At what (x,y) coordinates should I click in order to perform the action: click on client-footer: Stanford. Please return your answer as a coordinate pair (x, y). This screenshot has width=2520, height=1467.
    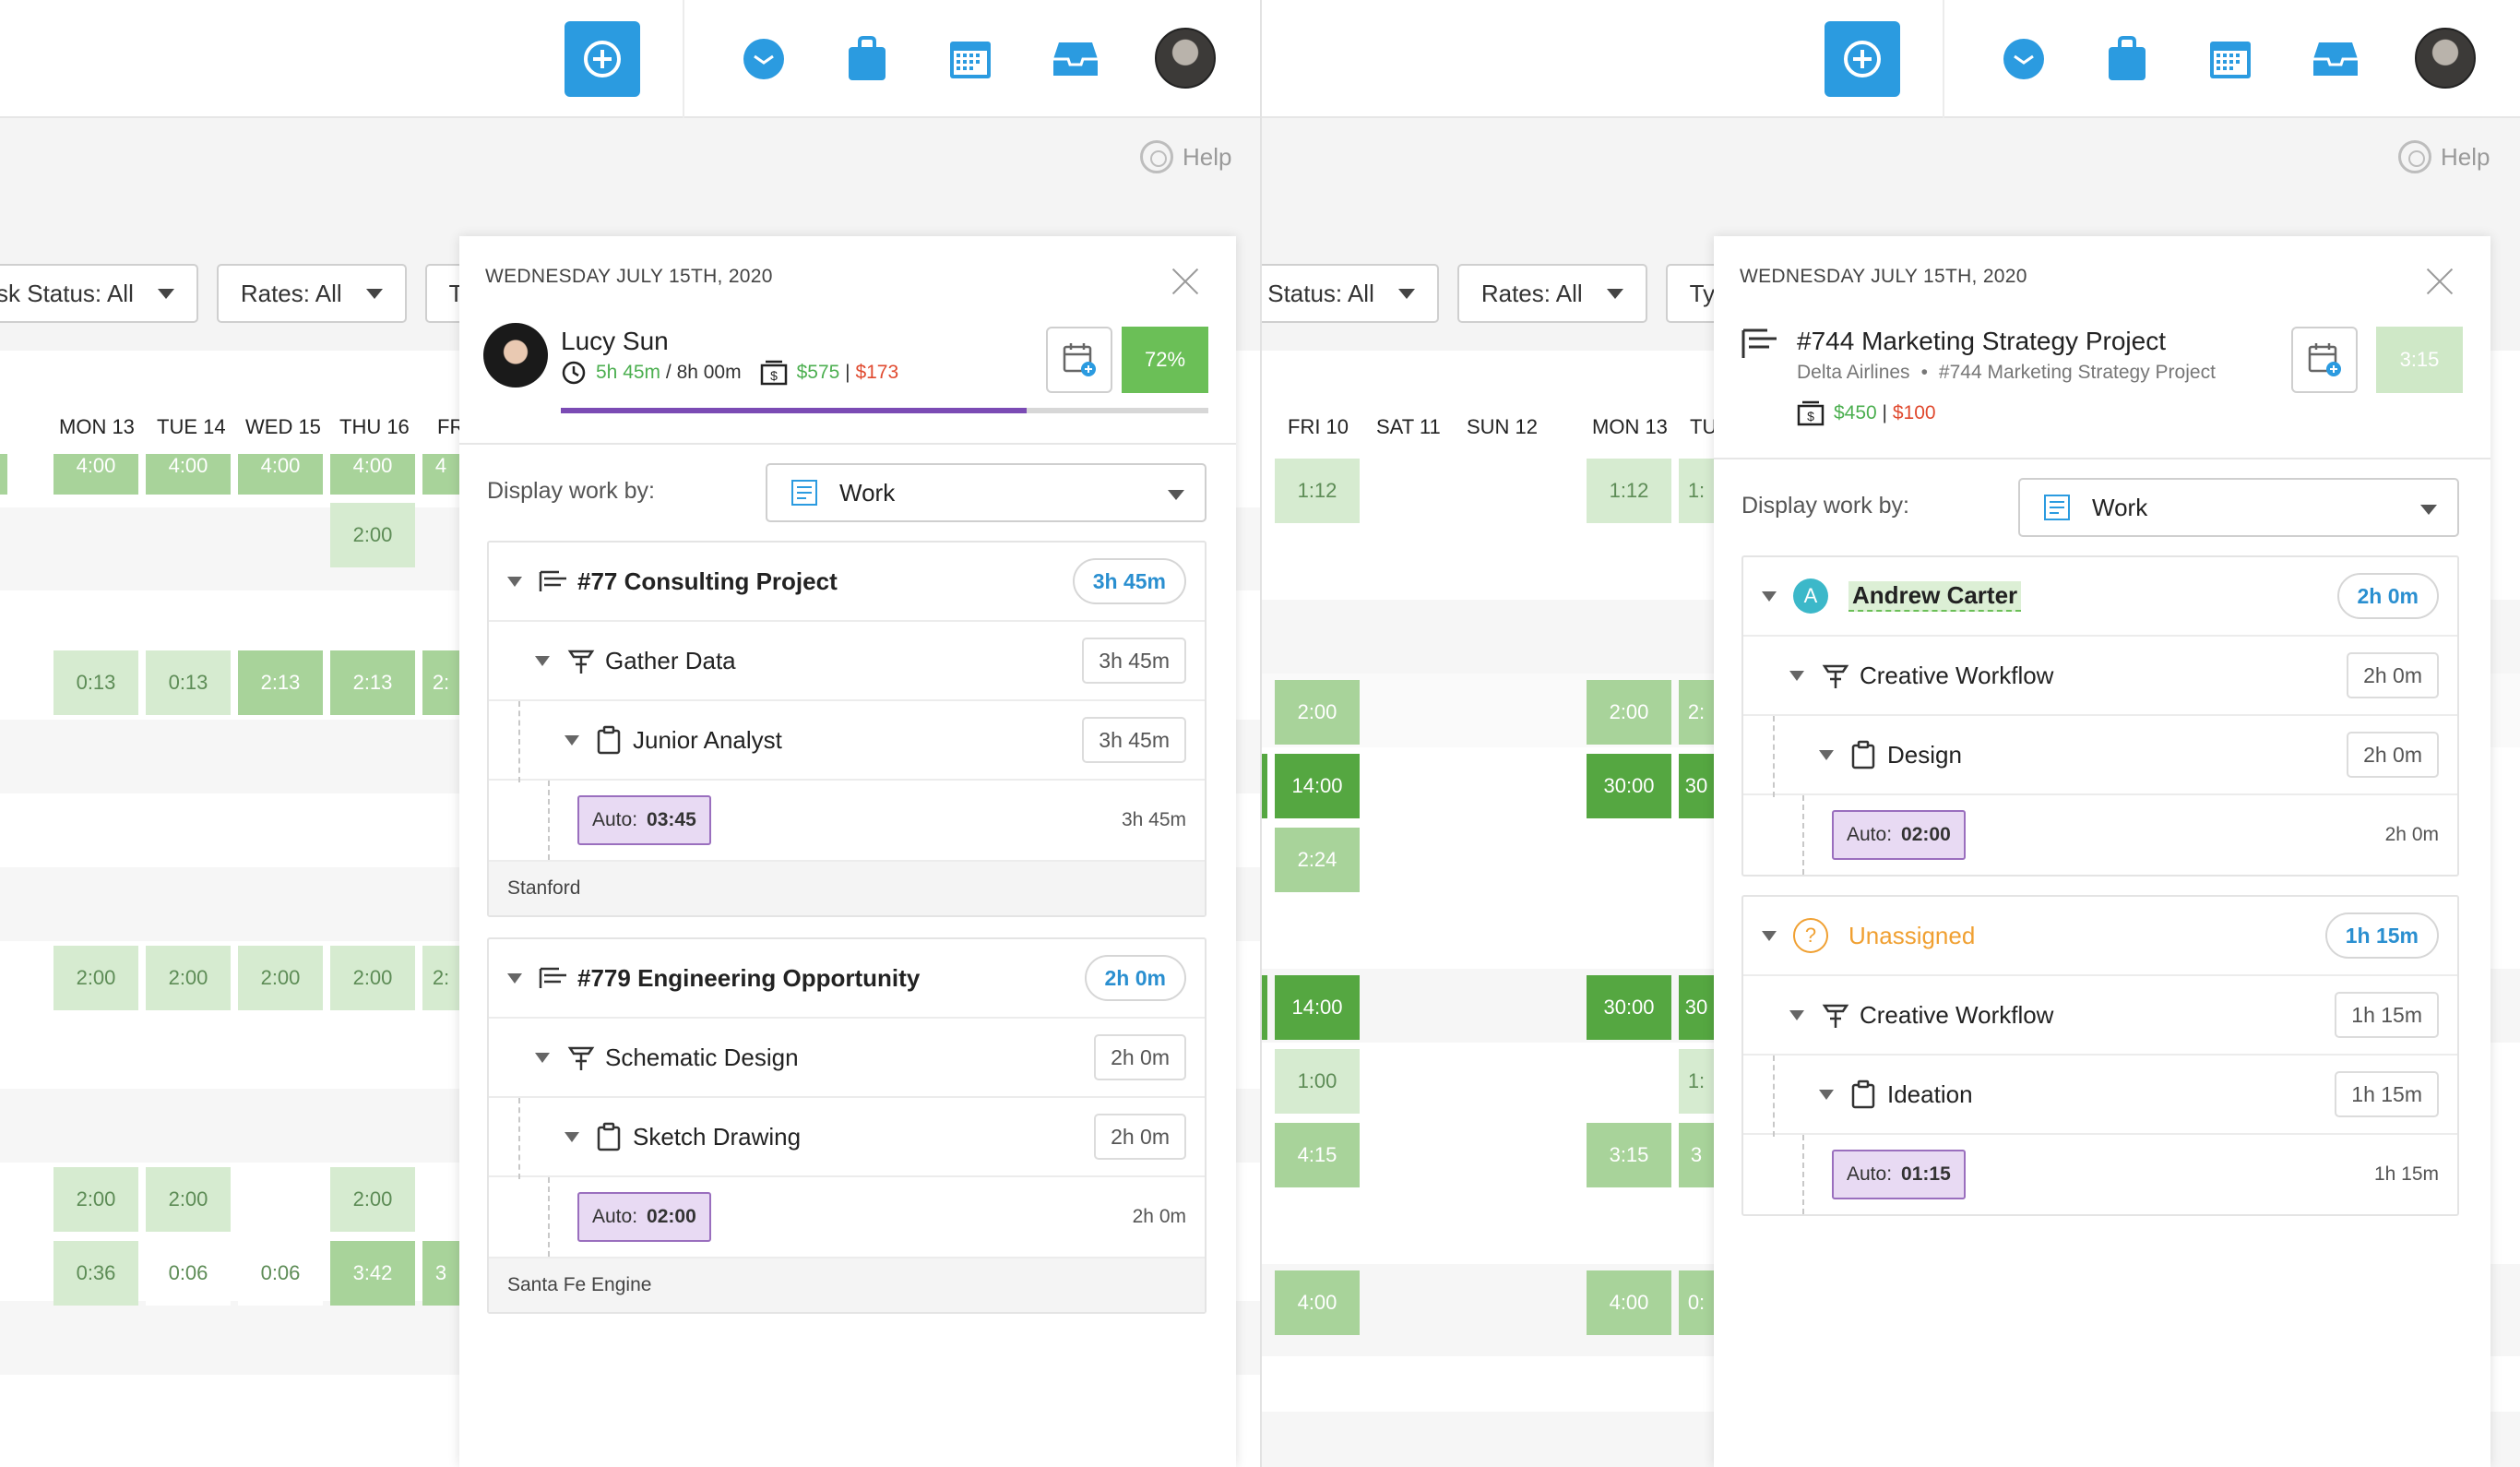
    Looking at the image, I should click on (847, 888).